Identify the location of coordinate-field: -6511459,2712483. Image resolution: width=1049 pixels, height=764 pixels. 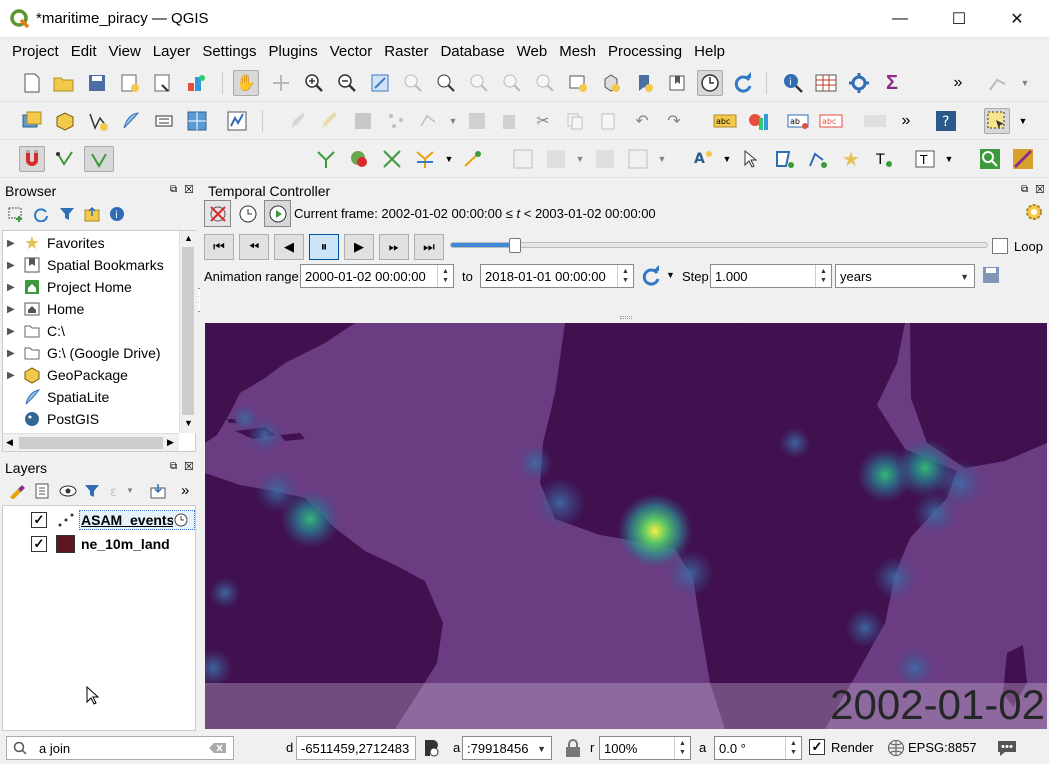
(356, 748).